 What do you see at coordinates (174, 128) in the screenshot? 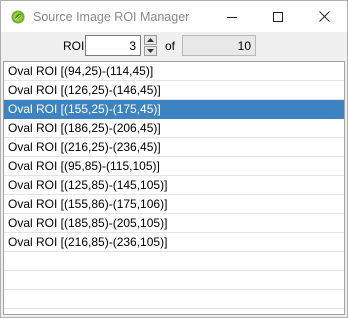
I see `list-item: Oval ROI [(186,25)-(206,45)]` at bounding box center [174, 128].